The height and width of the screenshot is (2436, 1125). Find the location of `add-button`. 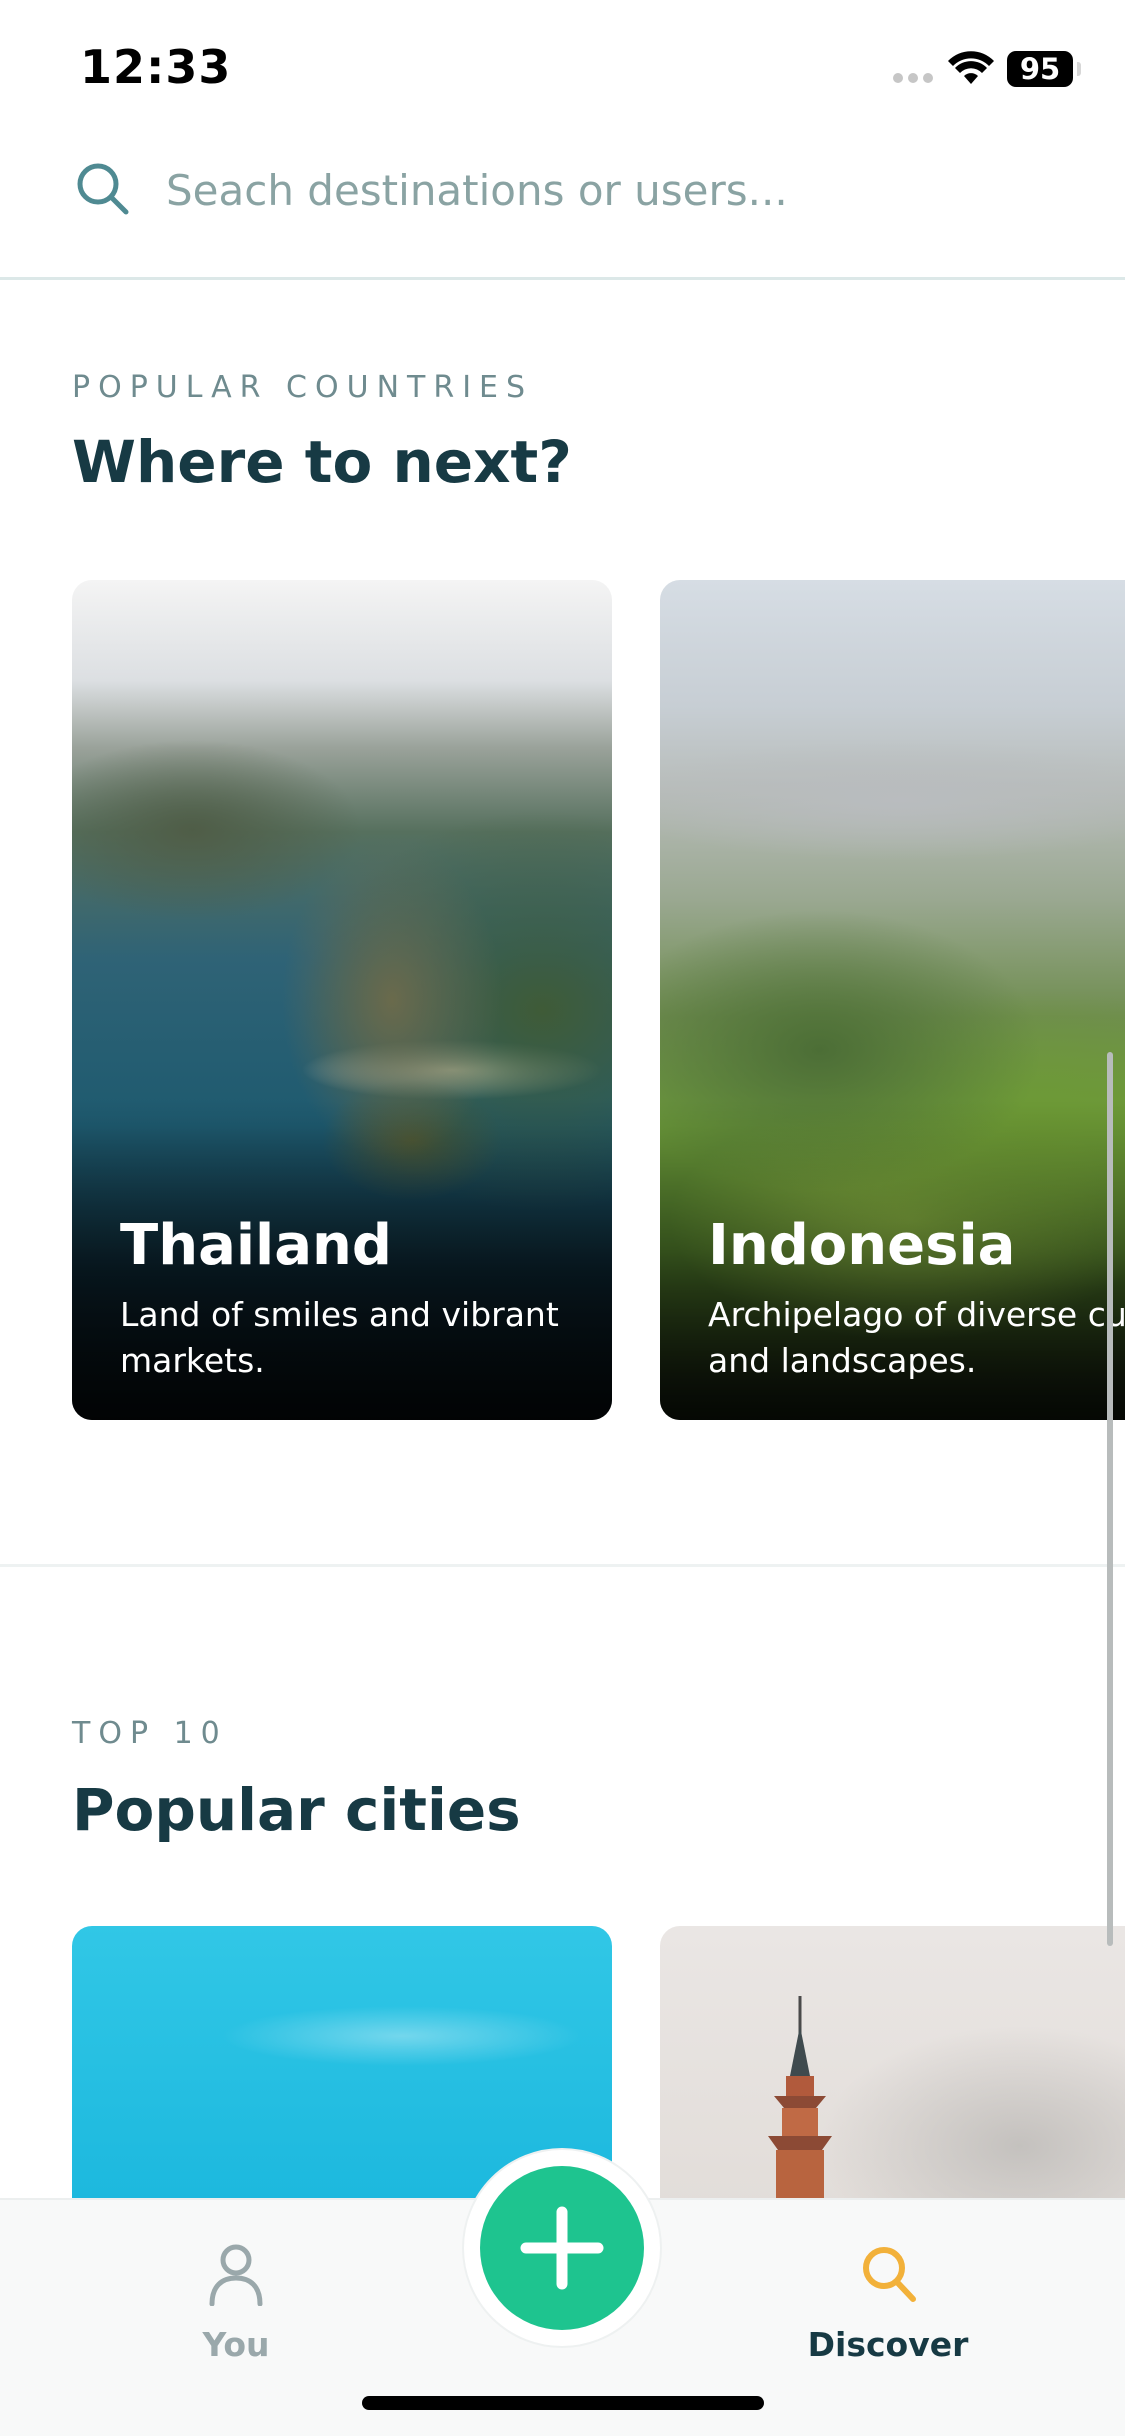

add-button is located at coordinates (562, 2248).